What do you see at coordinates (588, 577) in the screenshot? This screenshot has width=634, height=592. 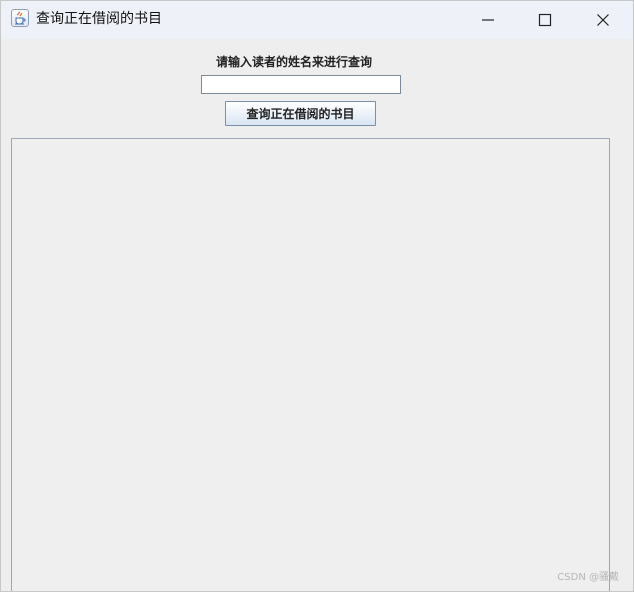 I see `csdn-watermark: CSDN @骚戴` at bounding box center [588, 577].